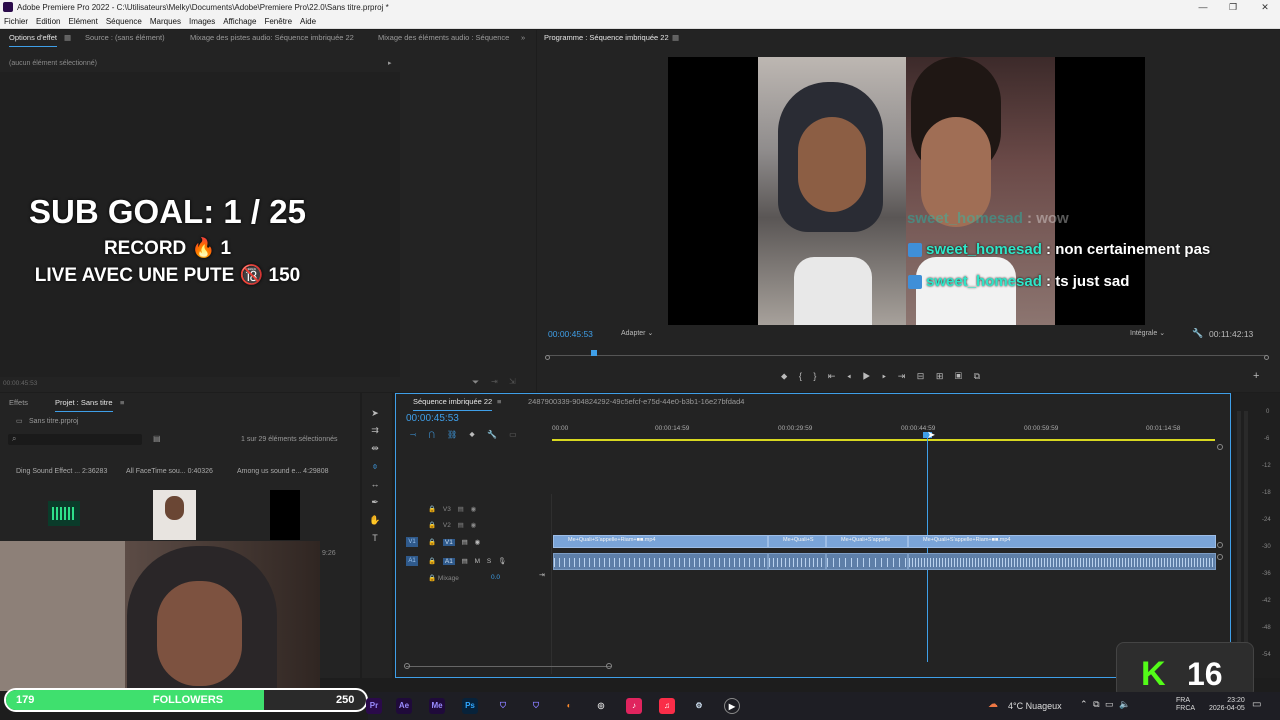 This screenshot has width=1280, height=720. Describe the element at coordinates (593, 353) in the screenshot. I see `program-playhead` at that location.